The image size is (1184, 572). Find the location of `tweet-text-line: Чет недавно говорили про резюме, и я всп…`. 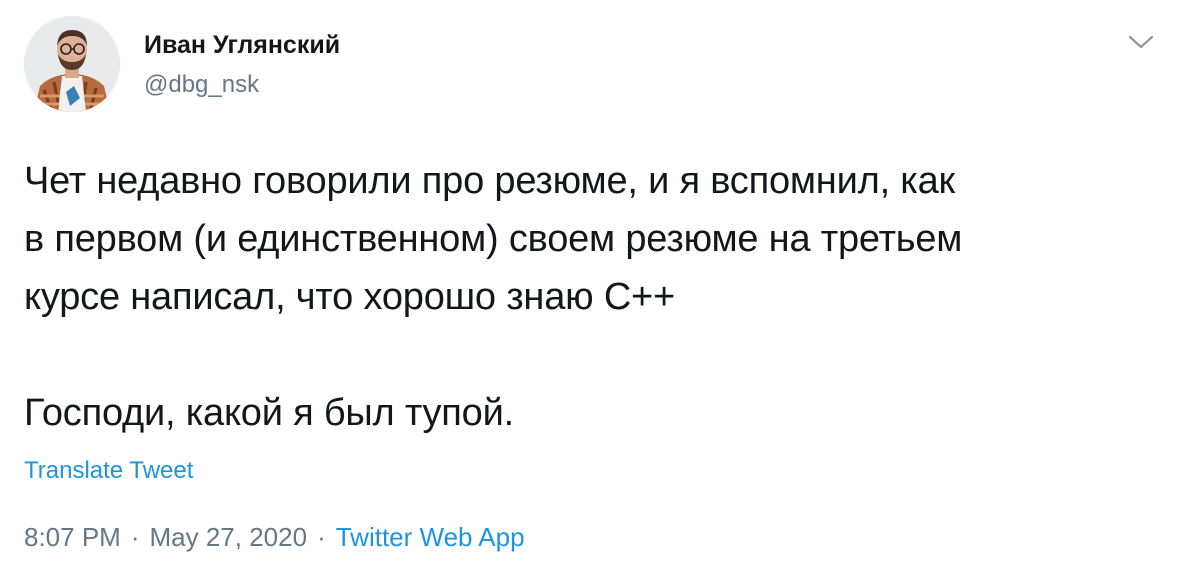

tweet-text-line: Чет недавно говорили про резюме, и я всп… is located at coordinates (489, 181).